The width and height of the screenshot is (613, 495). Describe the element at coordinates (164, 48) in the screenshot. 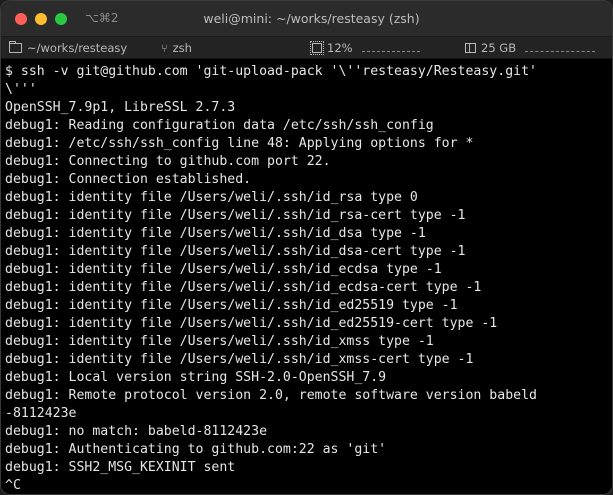

I see `branch-icon: ⑂` at that location.